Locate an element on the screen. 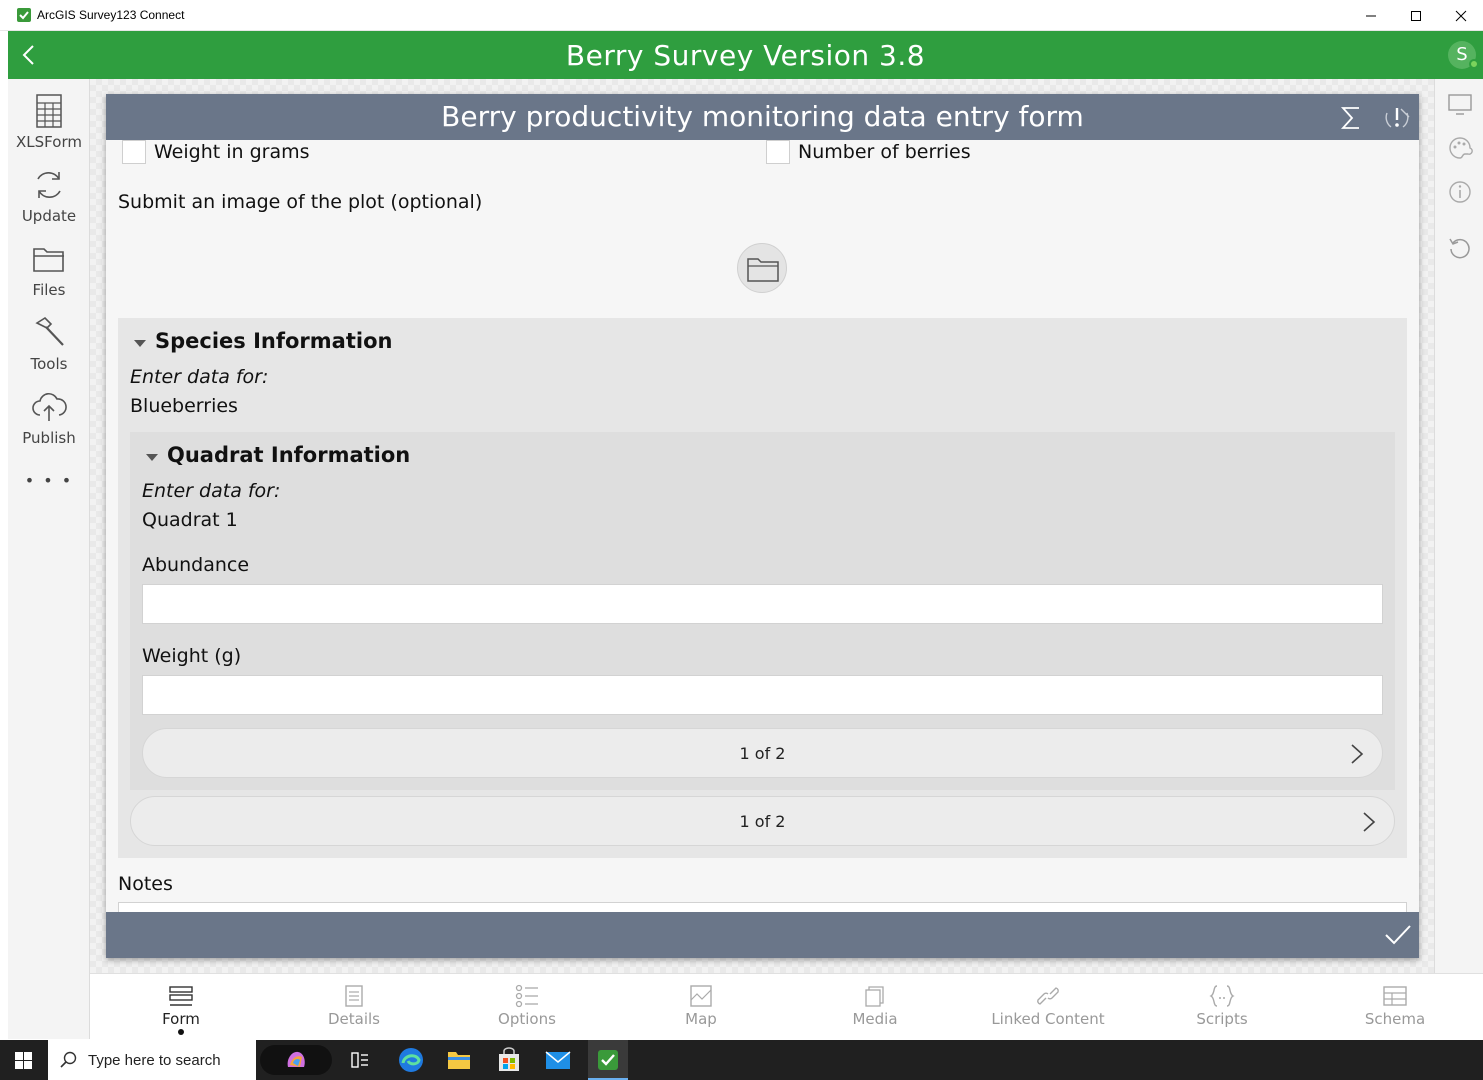 Image resolution: width=1483 pixels, height=1080 pixels. tab-linked-content: Linked Content is located at coordinates (1048, 1007).